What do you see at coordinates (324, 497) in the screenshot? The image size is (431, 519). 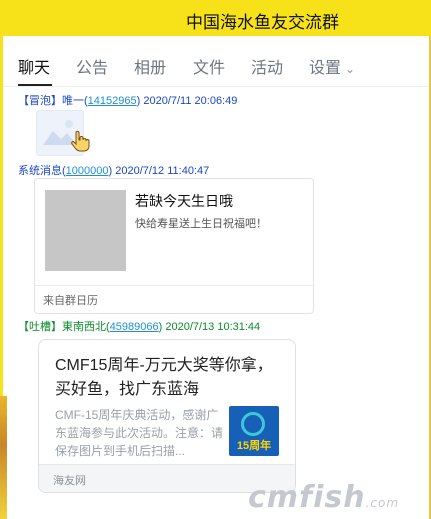 I see `site-watermark: cmfish.com` at bounding box center [324, 497].